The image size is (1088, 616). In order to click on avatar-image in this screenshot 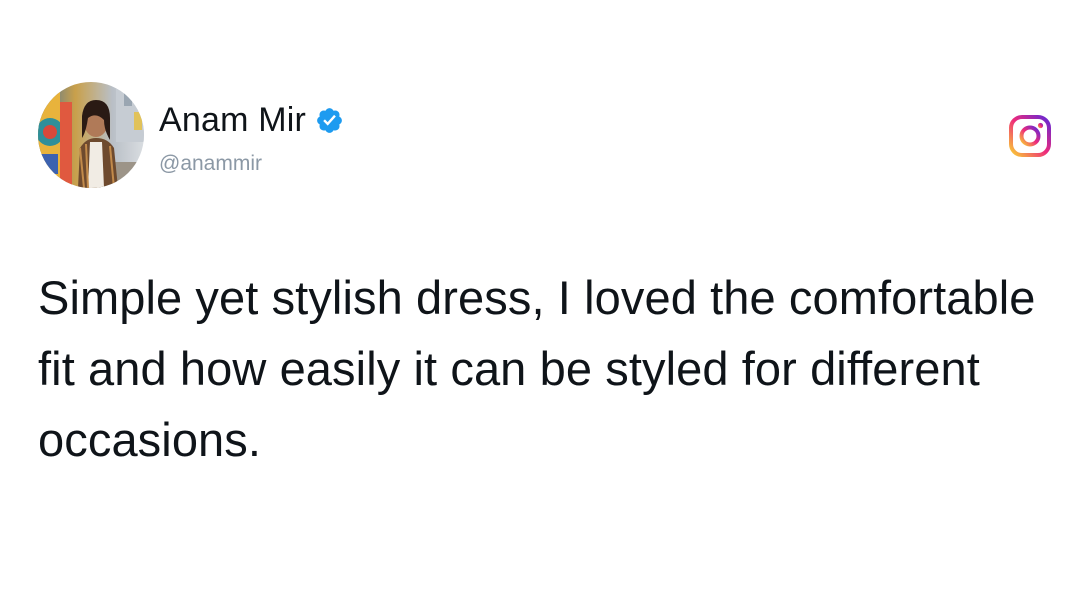, I will do `click(91, 135)`.